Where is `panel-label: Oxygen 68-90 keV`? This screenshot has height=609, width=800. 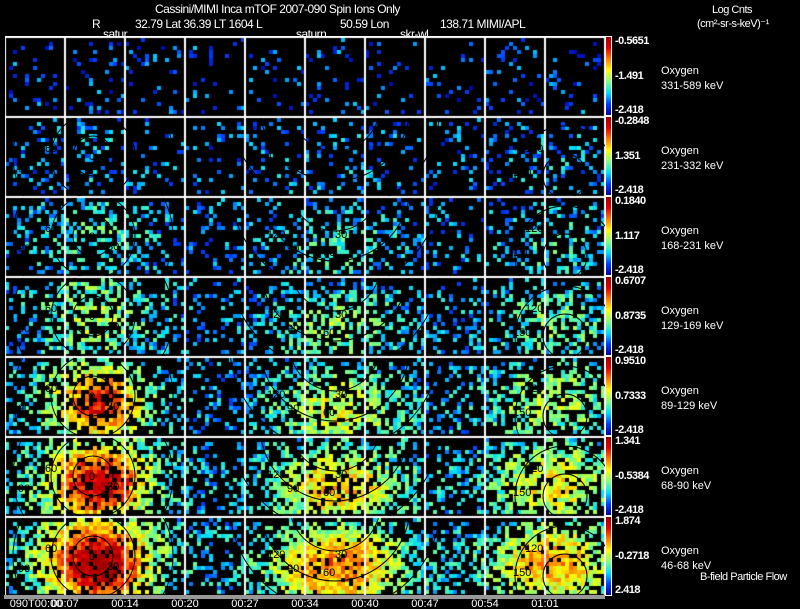 panel-label: Oxygen 68-90 keV is located at coordinates (686, 479).